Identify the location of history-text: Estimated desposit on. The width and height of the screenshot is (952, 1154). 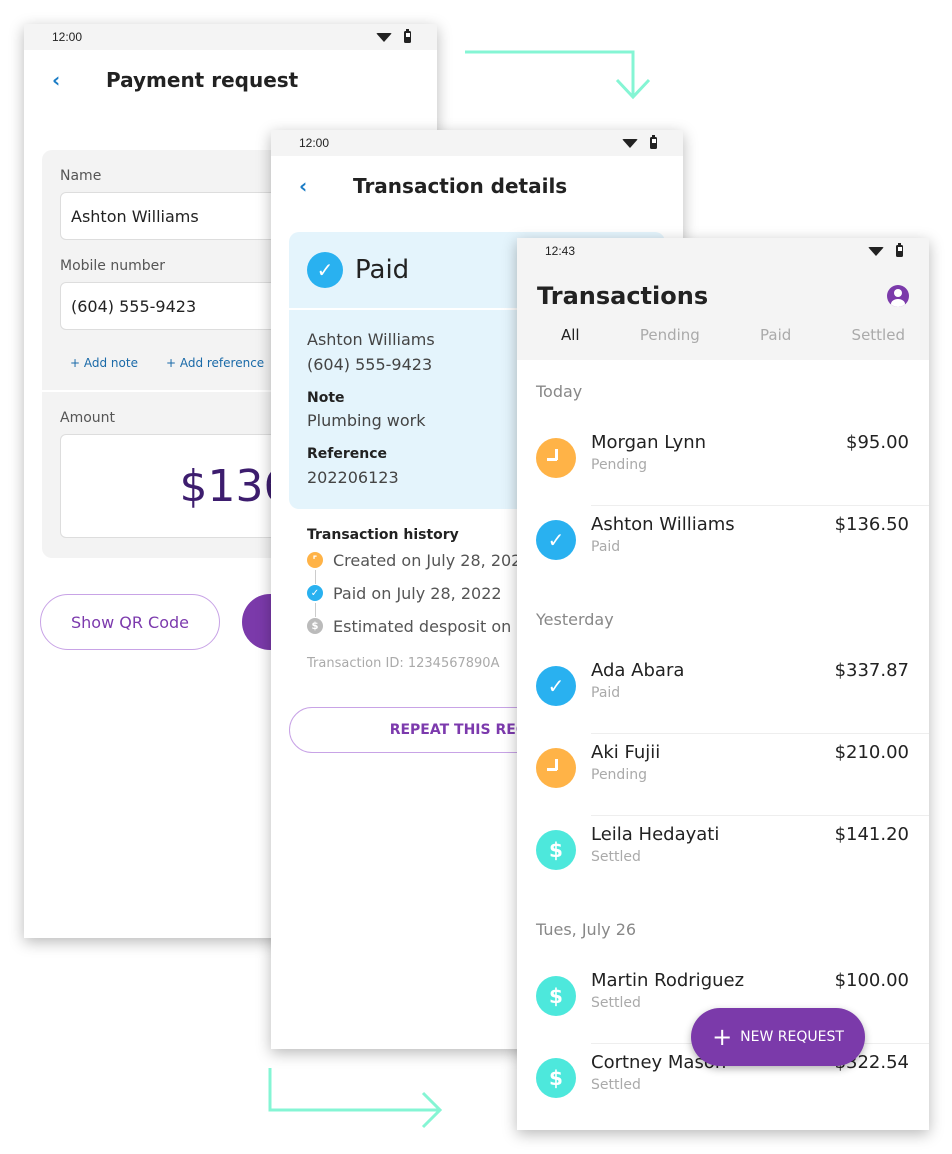
(422, 626).